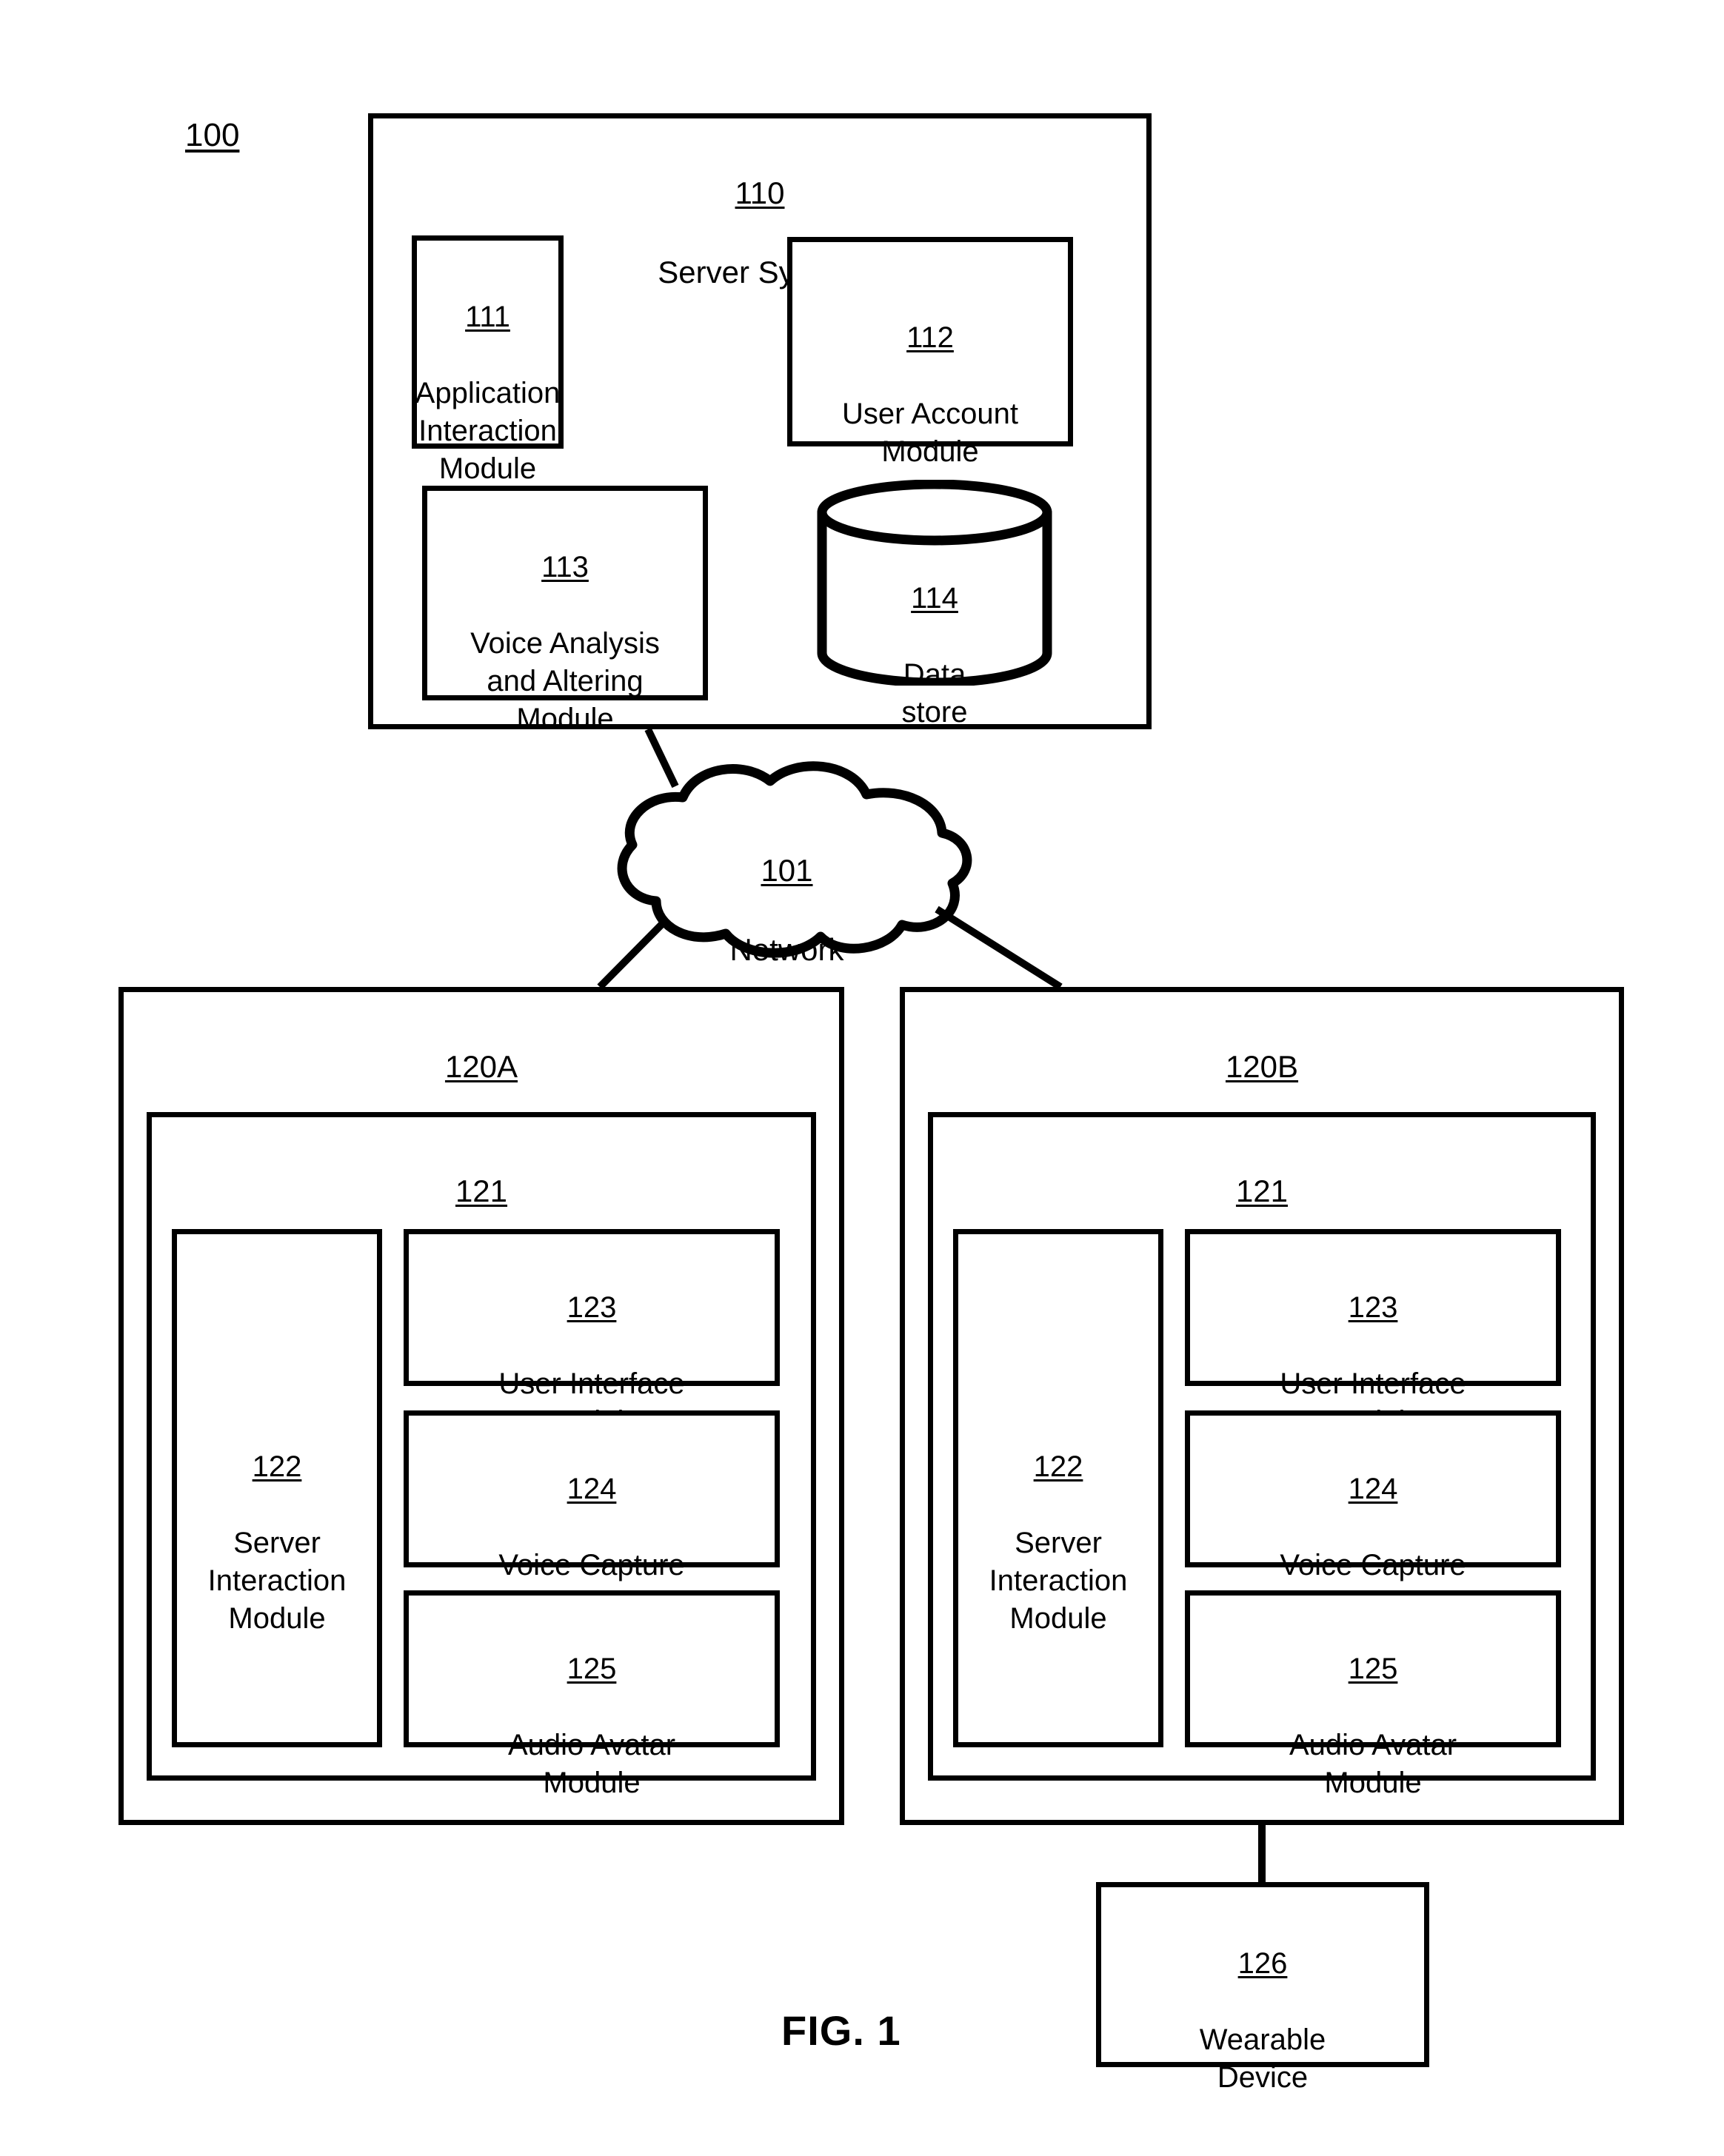 This screenshot has width=1724, height=2156. What do you see at coordinates (592, 1670) in the screenshot?
I see `audio-avatar-module-a-ref: 125` at bounding box center [592, 1670].